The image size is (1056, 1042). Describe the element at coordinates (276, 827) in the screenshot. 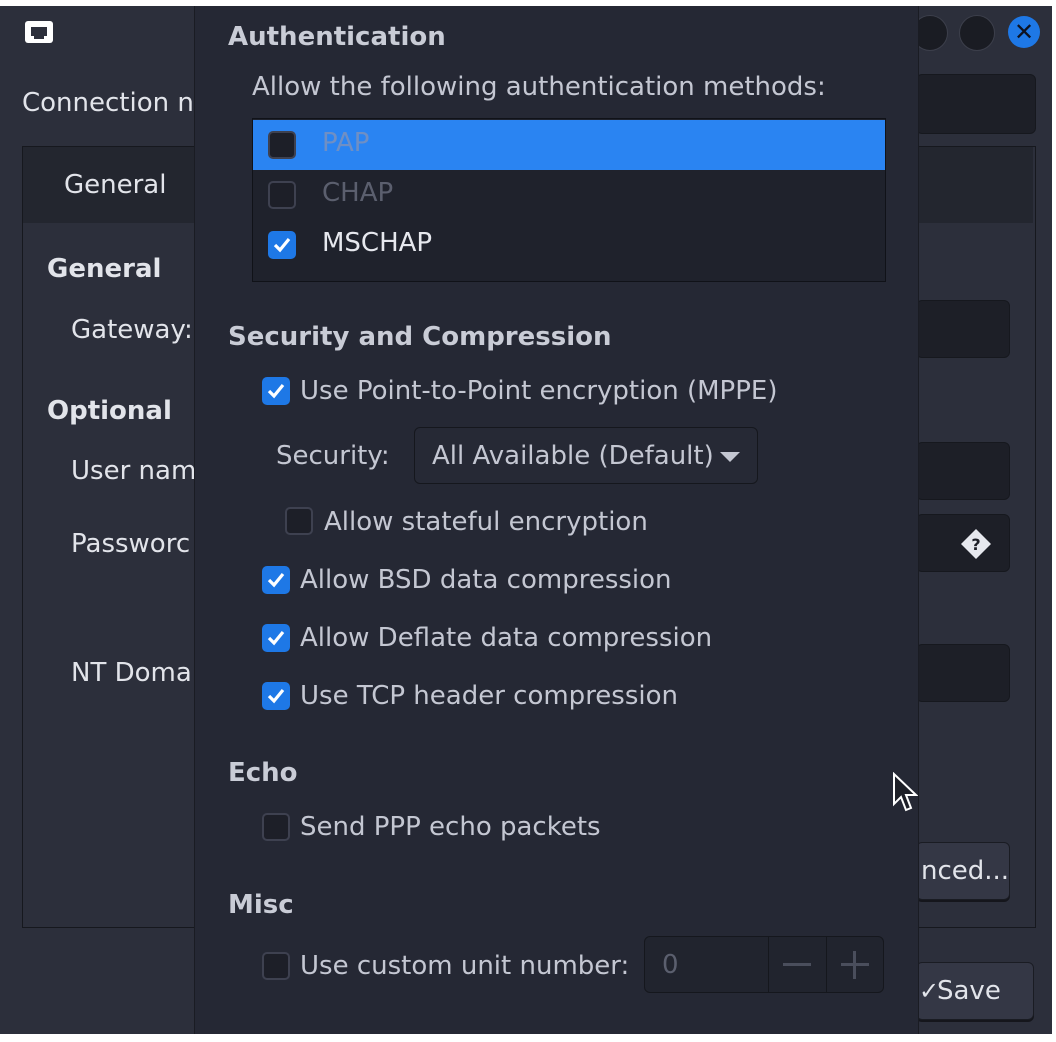

I see `send-echo-checkbox` at that location.